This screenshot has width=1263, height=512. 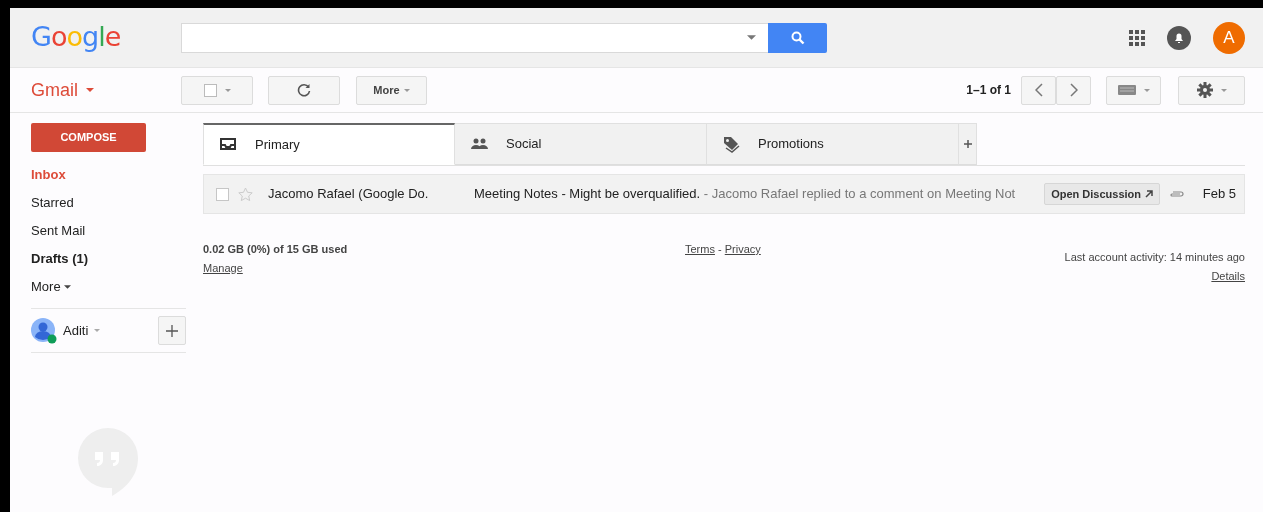 I want to click on nav-item: Sent Mail, so click(x=117, y=231).